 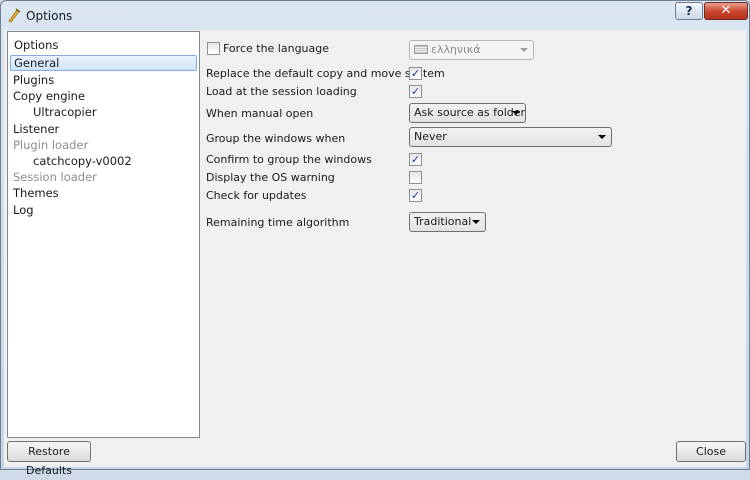 What do you see at coordinates (36, 45) in the screenshot?
I see `options-tree-header: Options` at bounding box center [36, 45].